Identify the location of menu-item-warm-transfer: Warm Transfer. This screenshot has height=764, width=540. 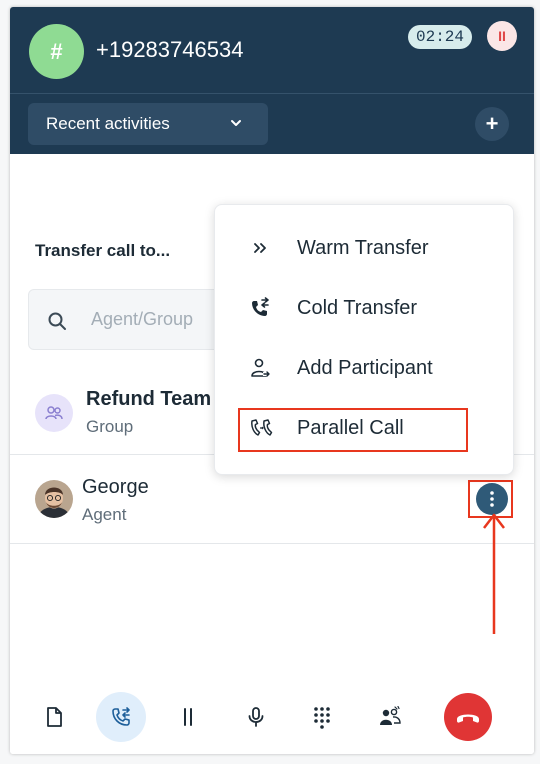
(365, 248).